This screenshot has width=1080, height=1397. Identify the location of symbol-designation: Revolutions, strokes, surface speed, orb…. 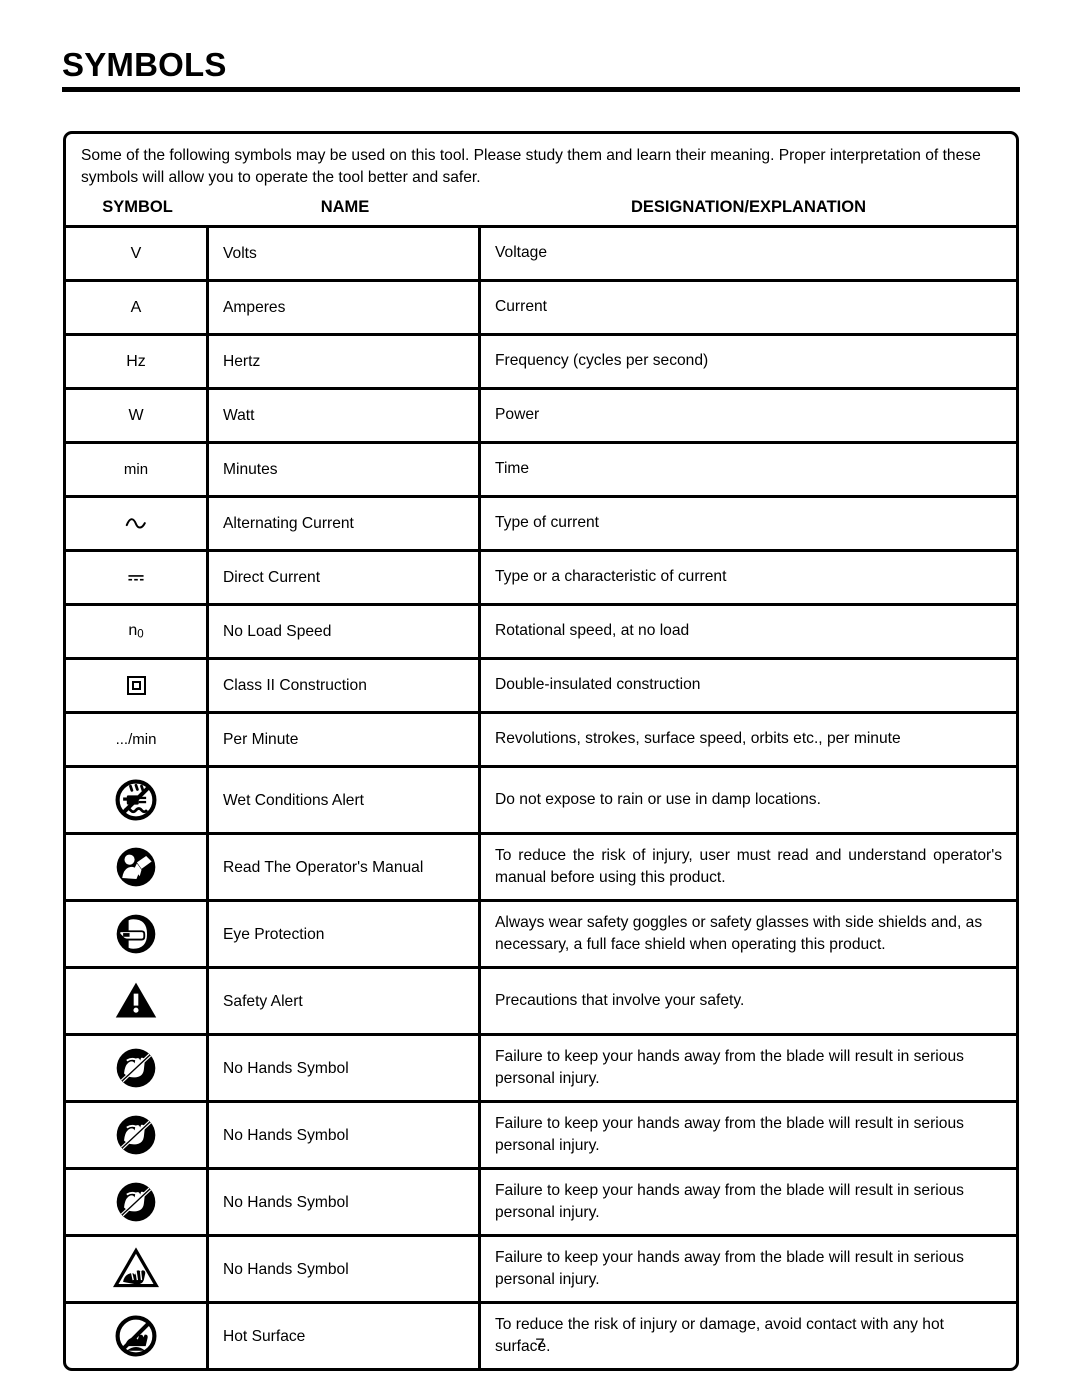
(698, 739).